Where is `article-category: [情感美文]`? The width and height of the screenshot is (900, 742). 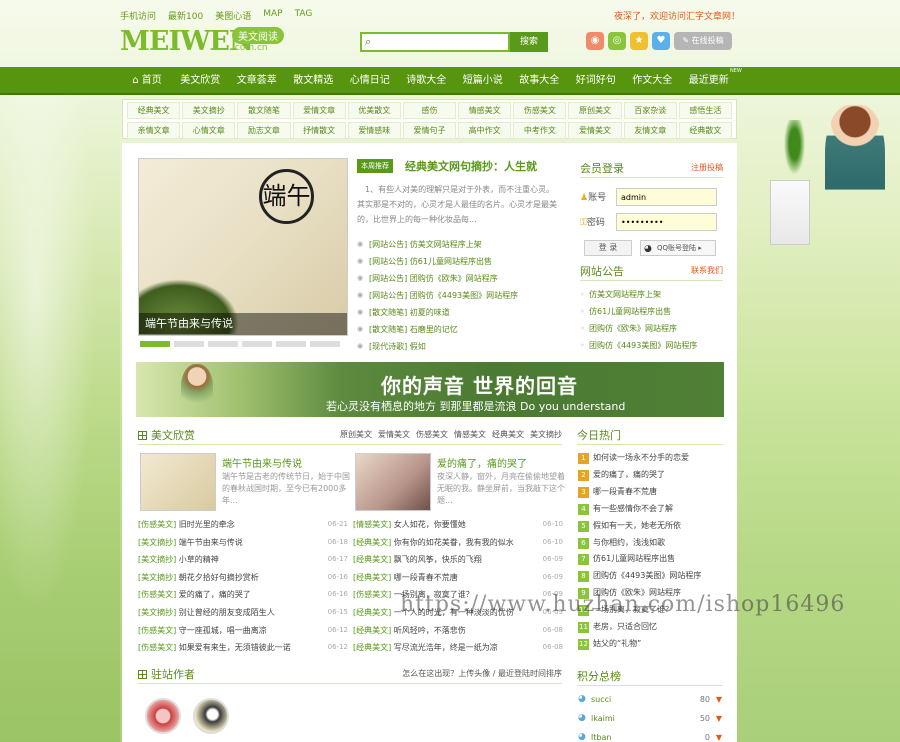 article-category: [情感美文] is located at coordinates (372, 524).